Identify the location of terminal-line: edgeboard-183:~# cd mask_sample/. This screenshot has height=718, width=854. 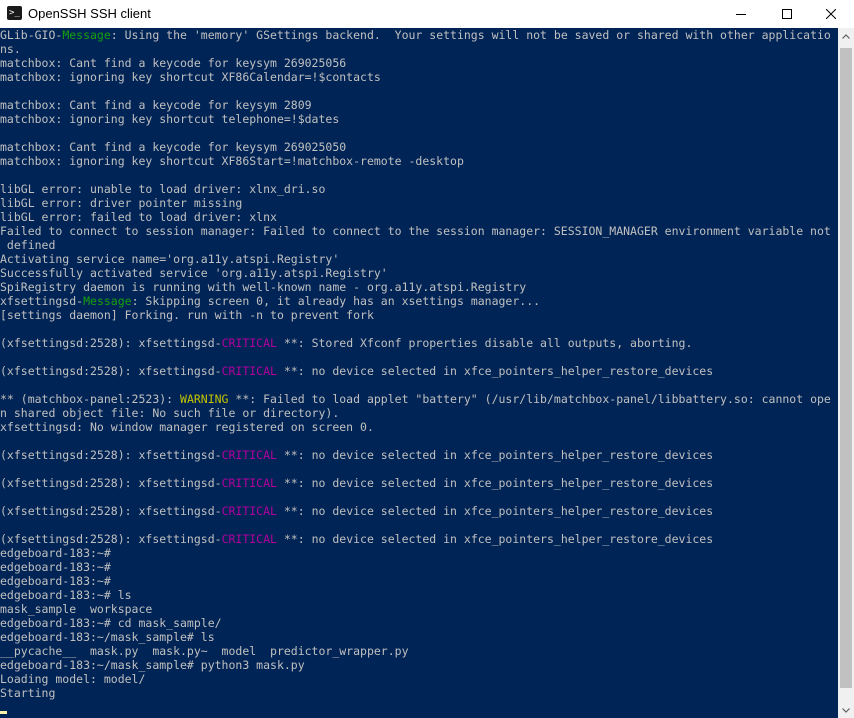
(419, 623).